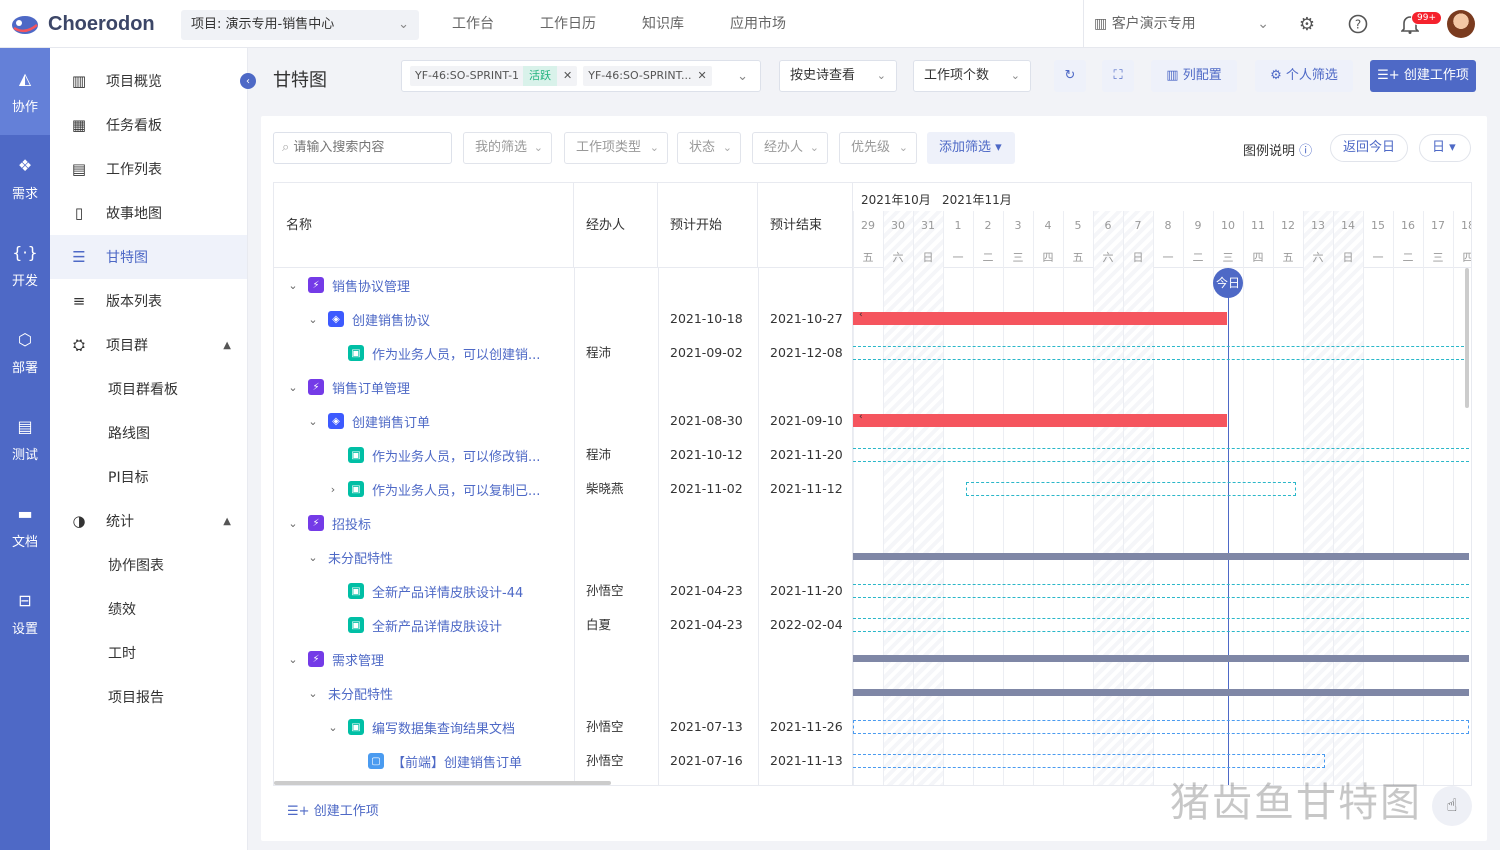 This screenshot has width=1500, height=850. I want to click on add-filter-button: 添加筛选 ▾, so click(971, 148).